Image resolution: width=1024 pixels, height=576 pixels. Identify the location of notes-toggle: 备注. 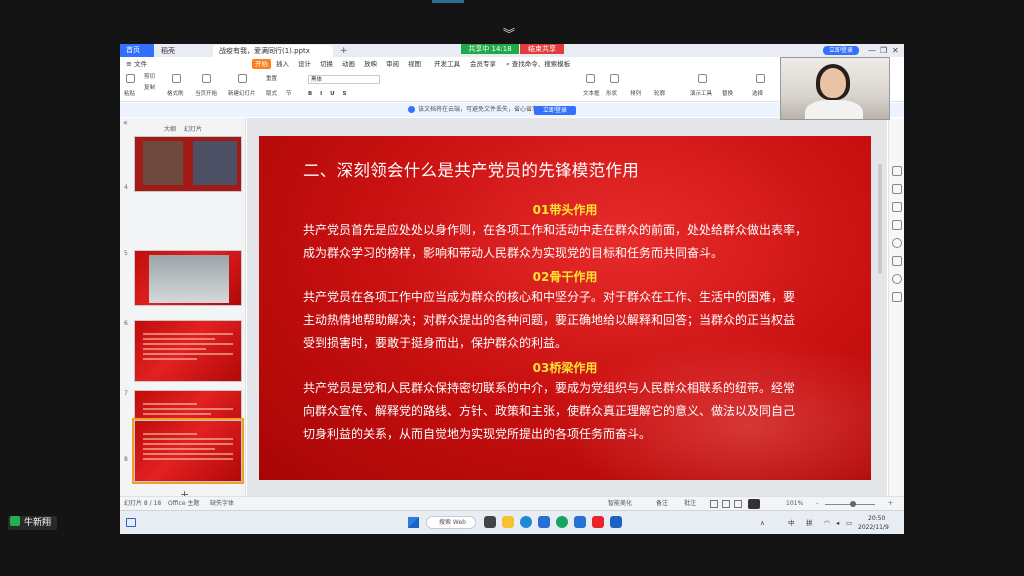
(662, 504).